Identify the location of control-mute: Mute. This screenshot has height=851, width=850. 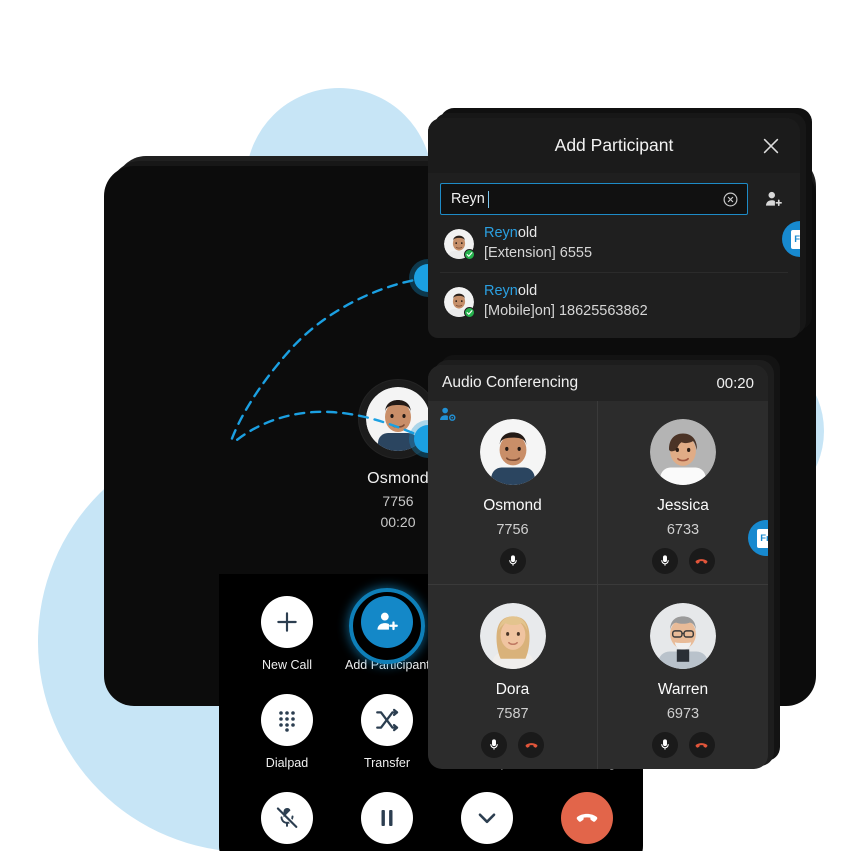
(287, 821).